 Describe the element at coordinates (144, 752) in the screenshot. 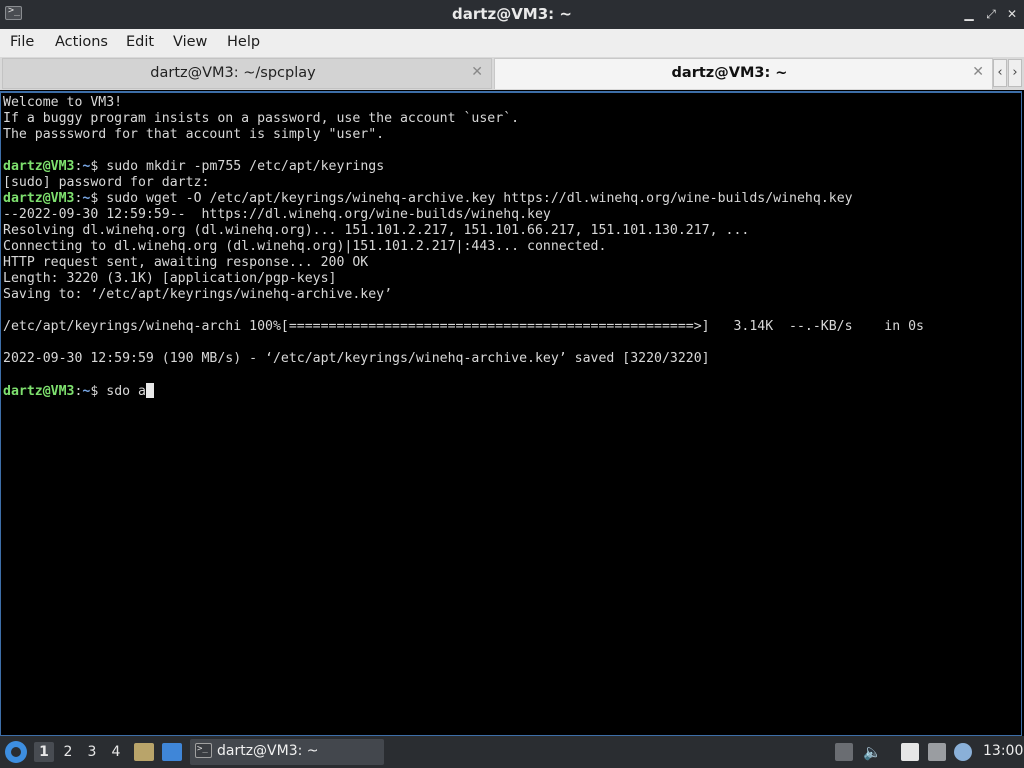

I see `file-manager-icon` at that location.